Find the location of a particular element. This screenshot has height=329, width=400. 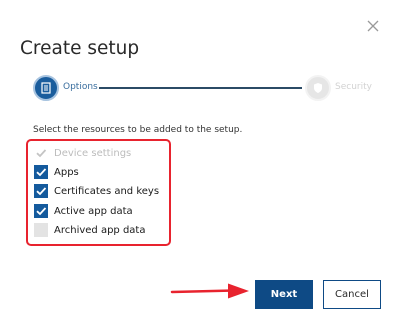

step-security-label: Security is located at coordinates (353, 87).